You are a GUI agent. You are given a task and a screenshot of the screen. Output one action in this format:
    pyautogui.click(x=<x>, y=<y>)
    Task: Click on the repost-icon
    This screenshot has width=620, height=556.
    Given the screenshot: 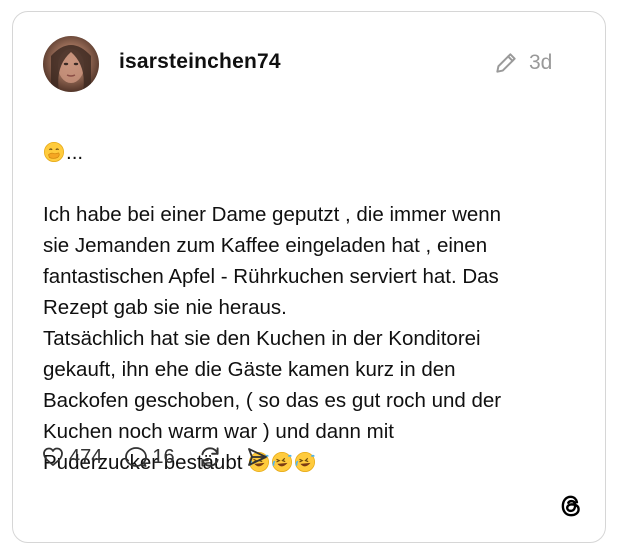 What is the action you would take?
    pyautogui.click(x=210, y=457)
    